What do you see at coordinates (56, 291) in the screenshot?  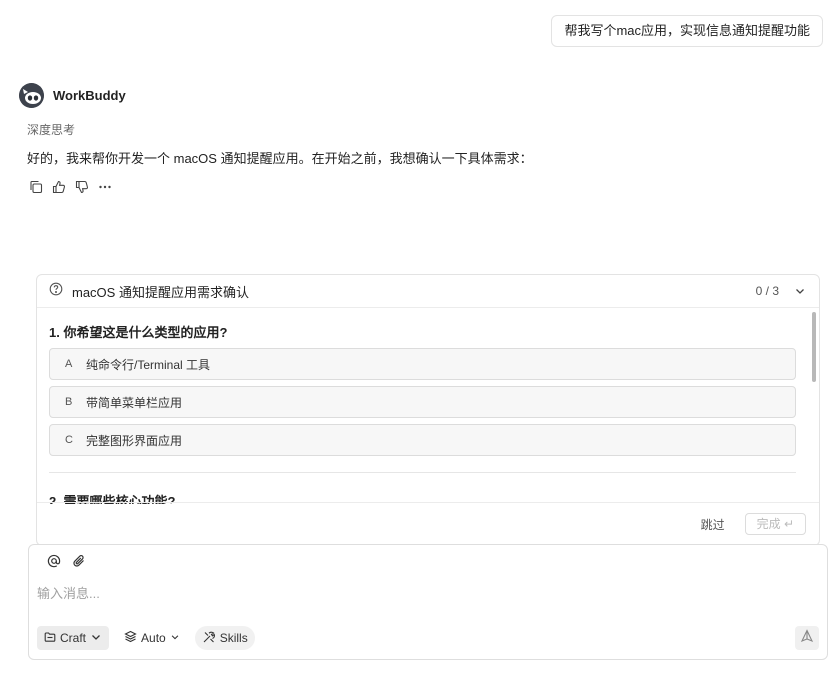 I see `question-circle-icon` at bounding box center [56, 291].